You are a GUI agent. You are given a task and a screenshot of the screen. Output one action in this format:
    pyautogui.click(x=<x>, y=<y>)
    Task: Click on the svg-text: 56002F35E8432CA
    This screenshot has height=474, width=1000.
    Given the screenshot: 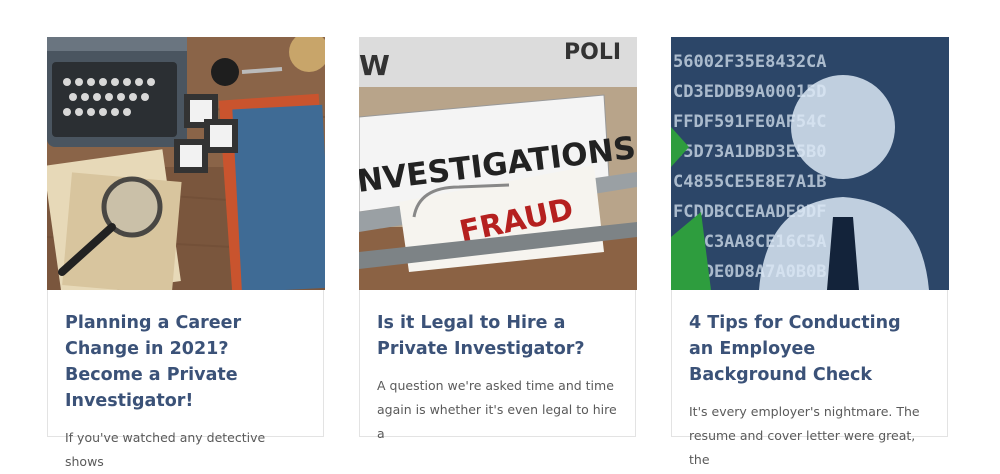 What is the action you would take?
    pyautogui.click(x=750, y=62)
    